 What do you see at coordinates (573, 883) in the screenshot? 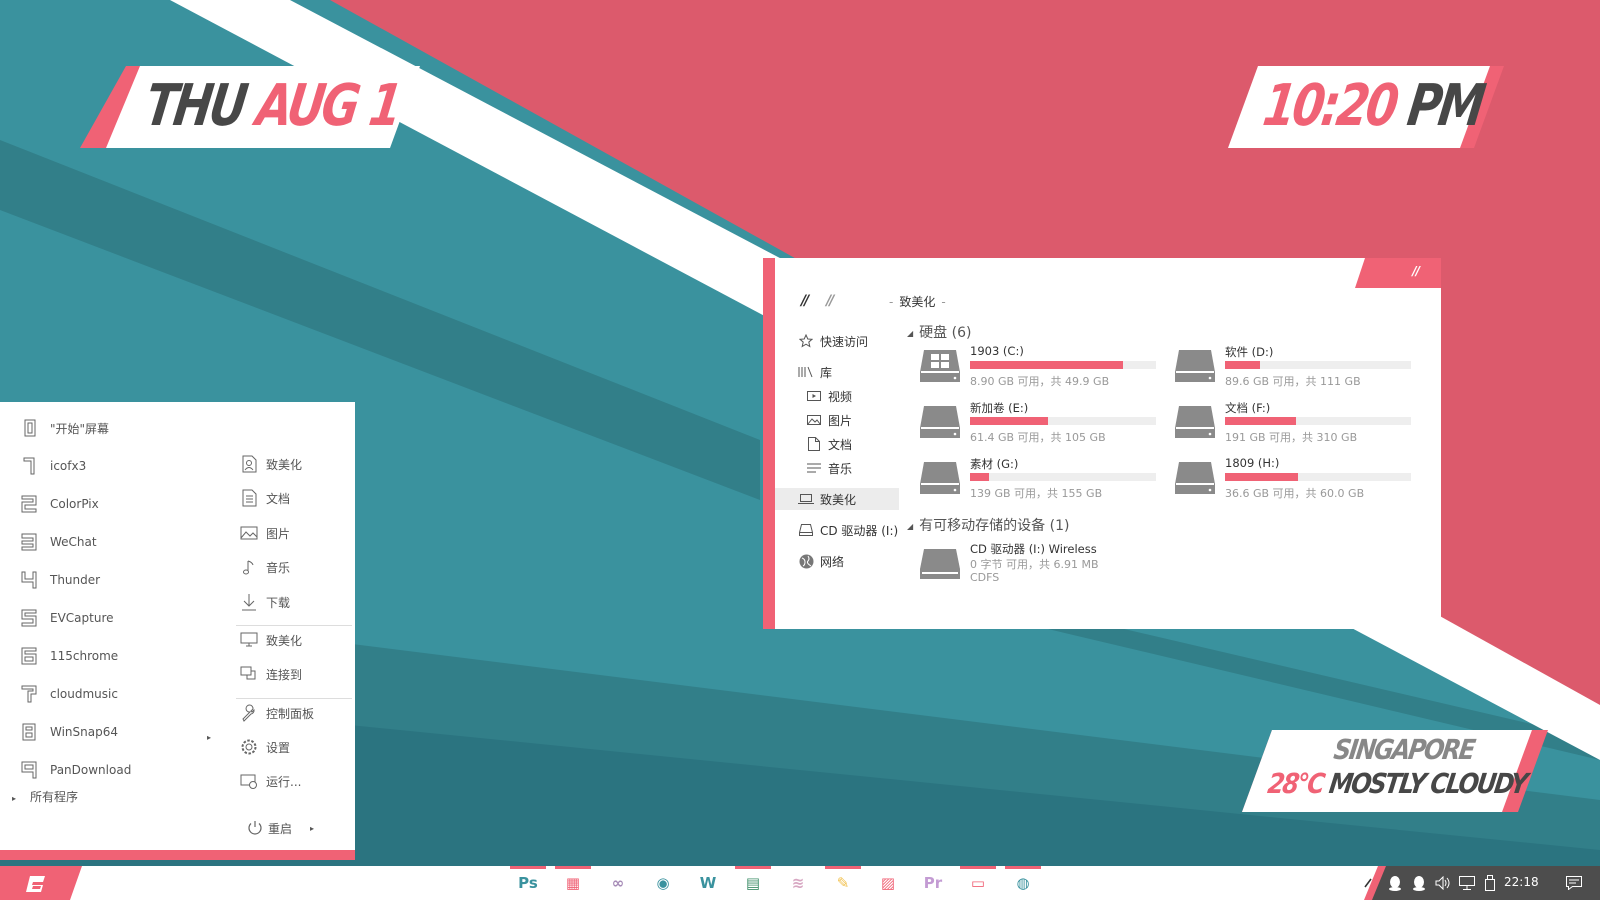
I see `taskbar-grid-app-icon: ▦` at bounding box center [573, 883].